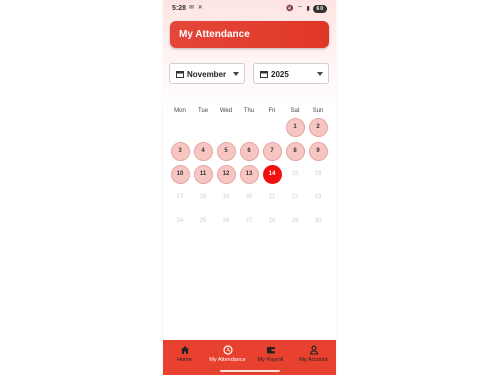 The image size is (500, 375). I want to click on calendar-day: 15, so click(295, 174).